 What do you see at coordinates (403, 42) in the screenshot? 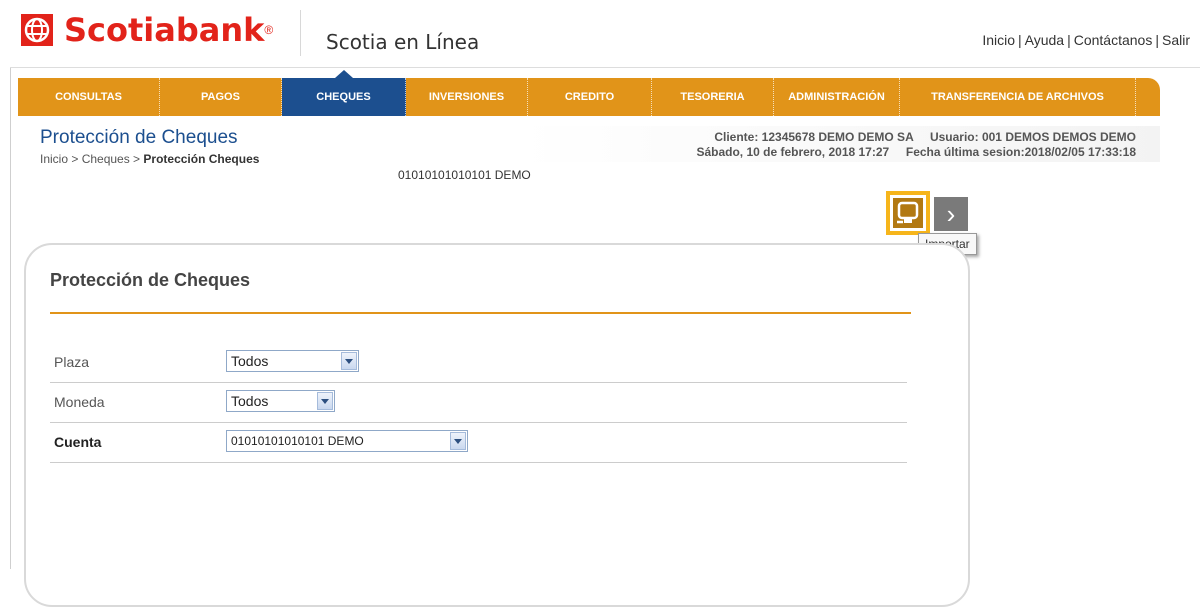
I see `app-name: Scotia en Línea` at bounding box center [403, 42].